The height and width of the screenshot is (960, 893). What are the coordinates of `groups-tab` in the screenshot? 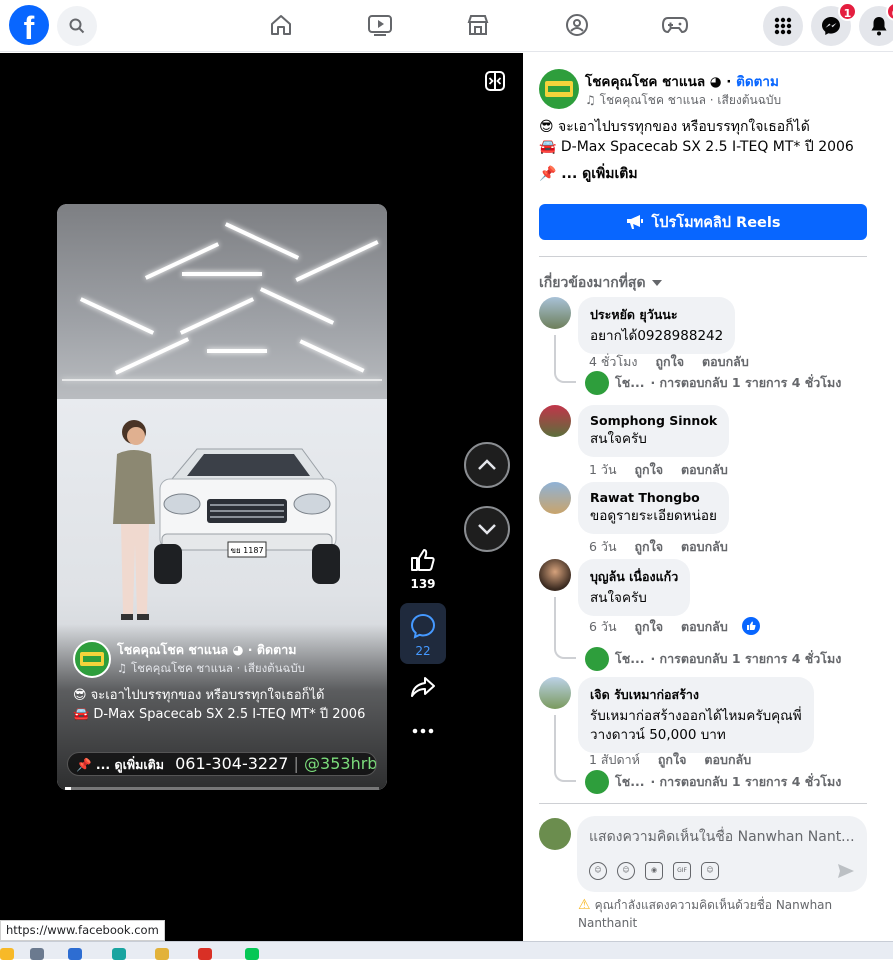 It's located at (577, 25).